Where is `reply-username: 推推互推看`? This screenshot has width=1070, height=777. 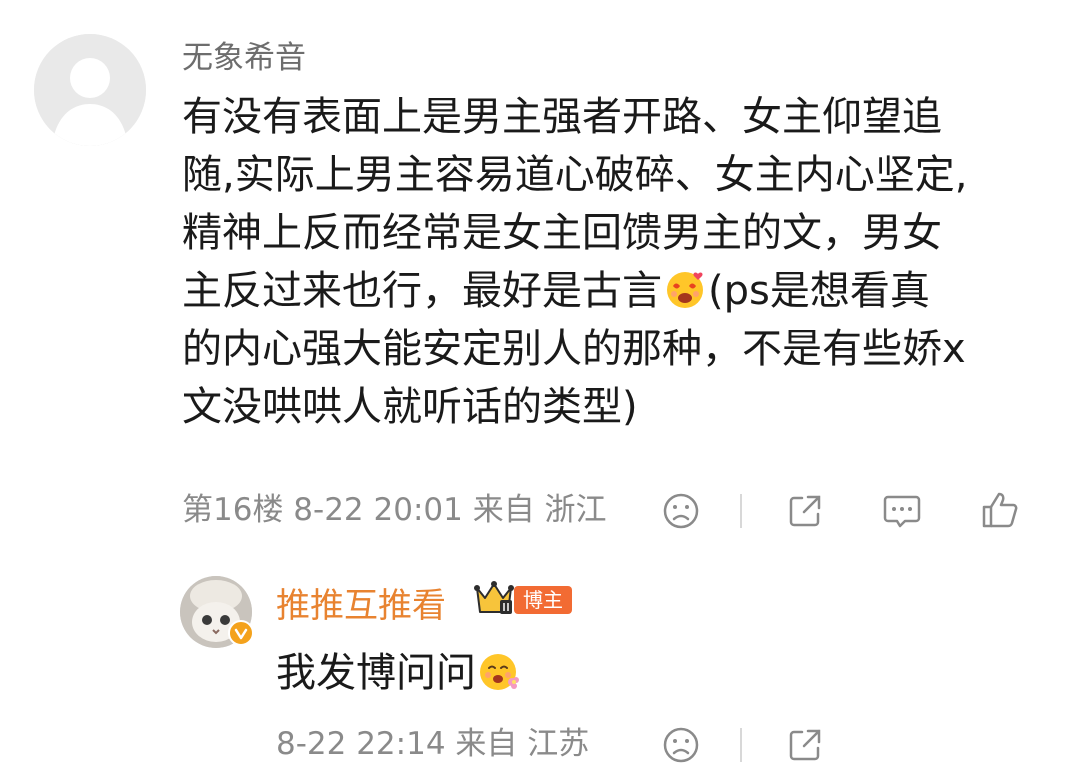
reply-username: 推推互推看 is located at coordinates (361, 602).